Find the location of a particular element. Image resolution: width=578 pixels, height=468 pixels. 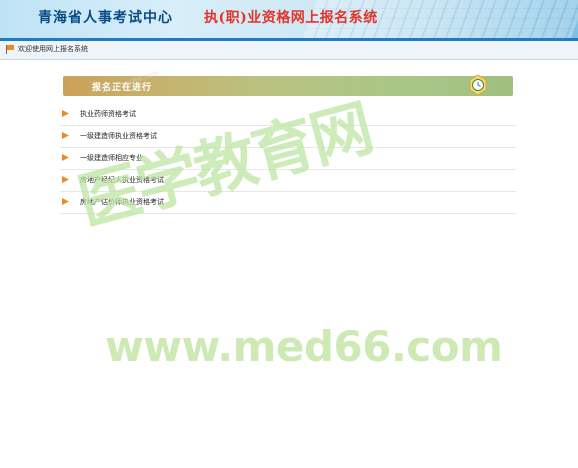

welcome-bar: 欢迎使用网上报名系统 is located at coordinates (289, 50).